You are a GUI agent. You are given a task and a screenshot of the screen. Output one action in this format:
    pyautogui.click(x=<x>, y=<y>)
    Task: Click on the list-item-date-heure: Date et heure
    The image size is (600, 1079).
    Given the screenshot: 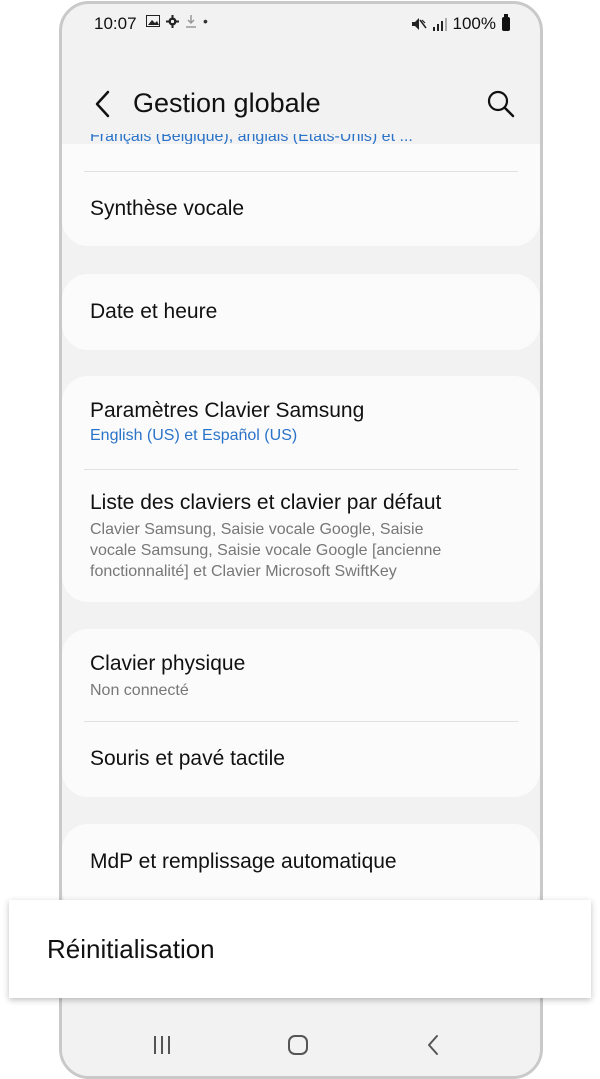 What is the action you would take?
    pyautogui.click(x=303, y=312)
    